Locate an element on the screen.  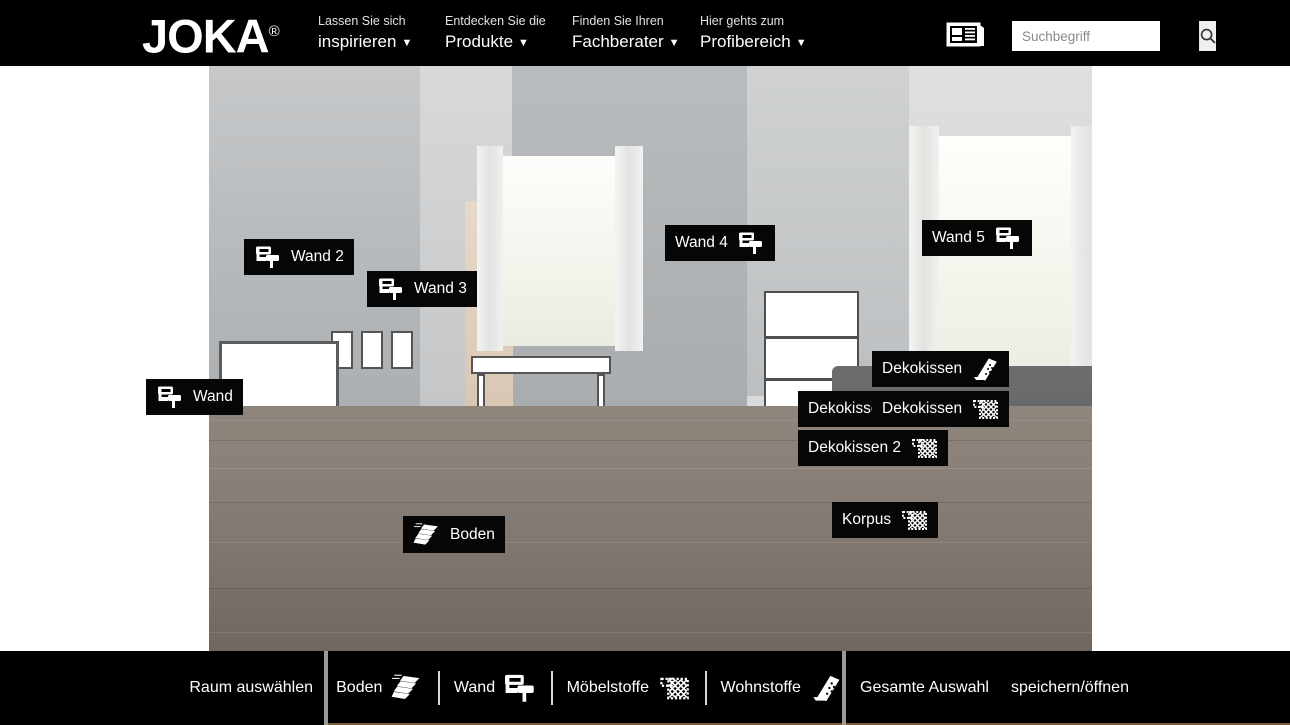
toolbar-item-wand: Wand is located at coordinates (495, 688).